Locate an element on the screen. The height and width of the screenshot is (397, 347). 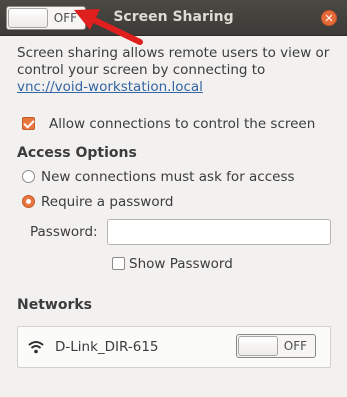
radio-ask-access-button is located at coordinates (28, 176).